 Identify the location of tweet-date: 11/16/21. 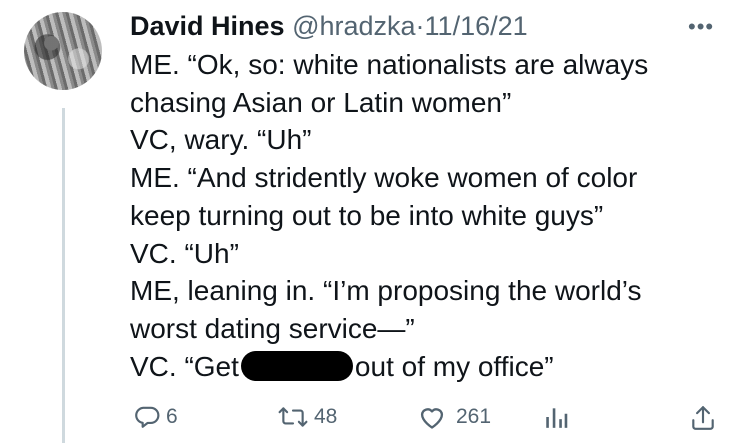
(476, 26).